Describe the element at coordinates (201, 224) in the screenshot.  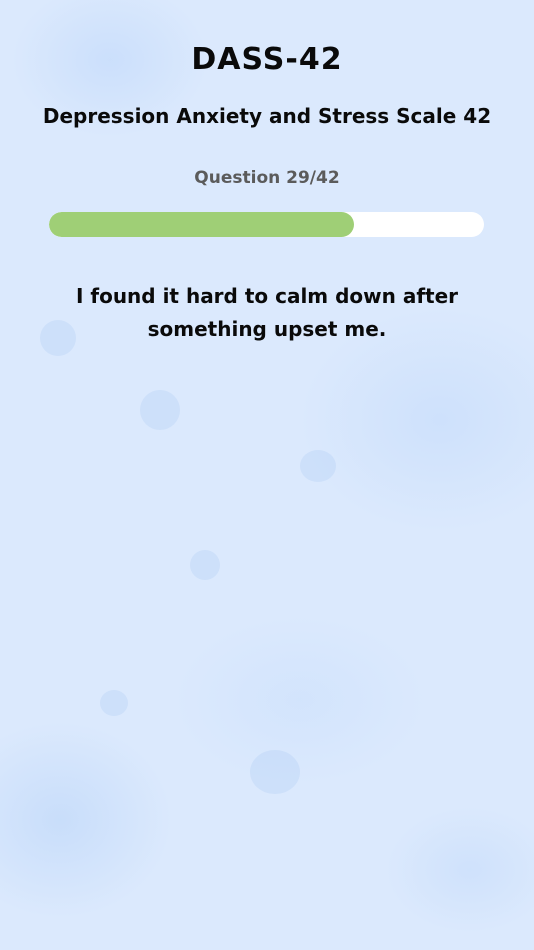
I see `progress-bar-fill` at that location.